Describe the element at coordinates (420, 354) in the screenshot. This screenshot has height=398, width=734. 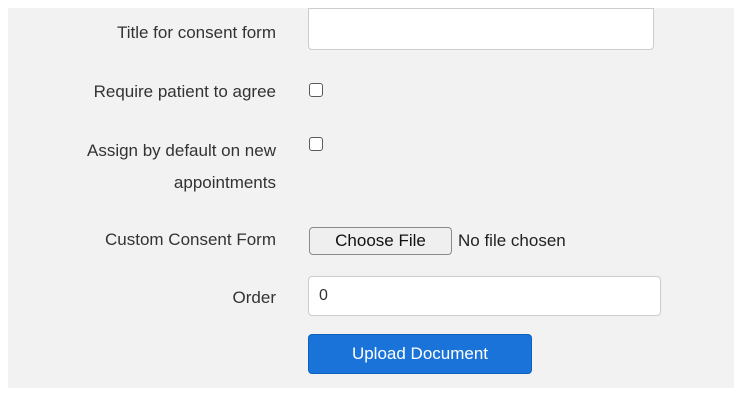
I see `upload-document-button: Upload Document` at that location.